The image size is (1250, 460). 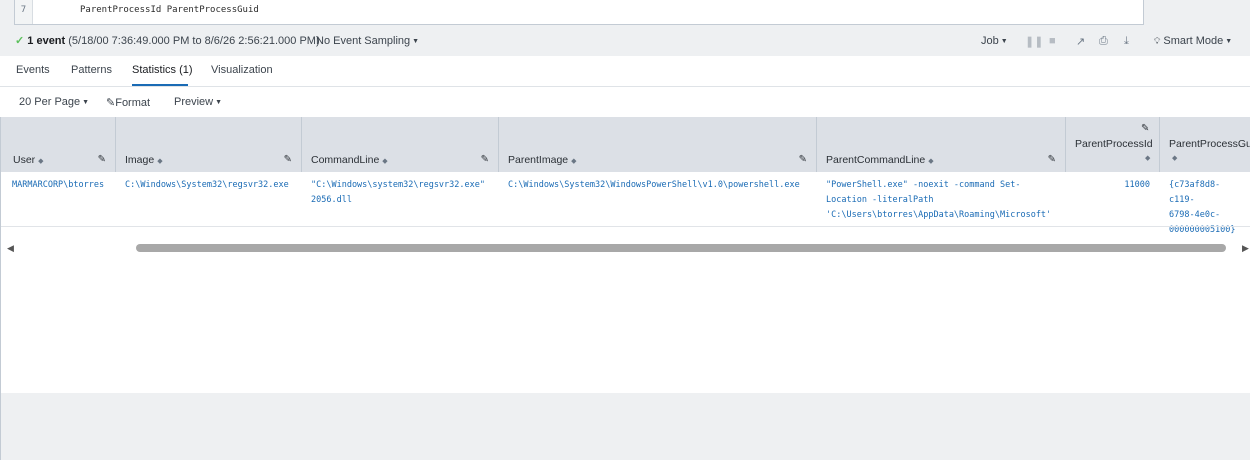 I want to click on column-header-parentprocessid: ✎ ParentProcessId ◆, so click(x=1113, y=144).